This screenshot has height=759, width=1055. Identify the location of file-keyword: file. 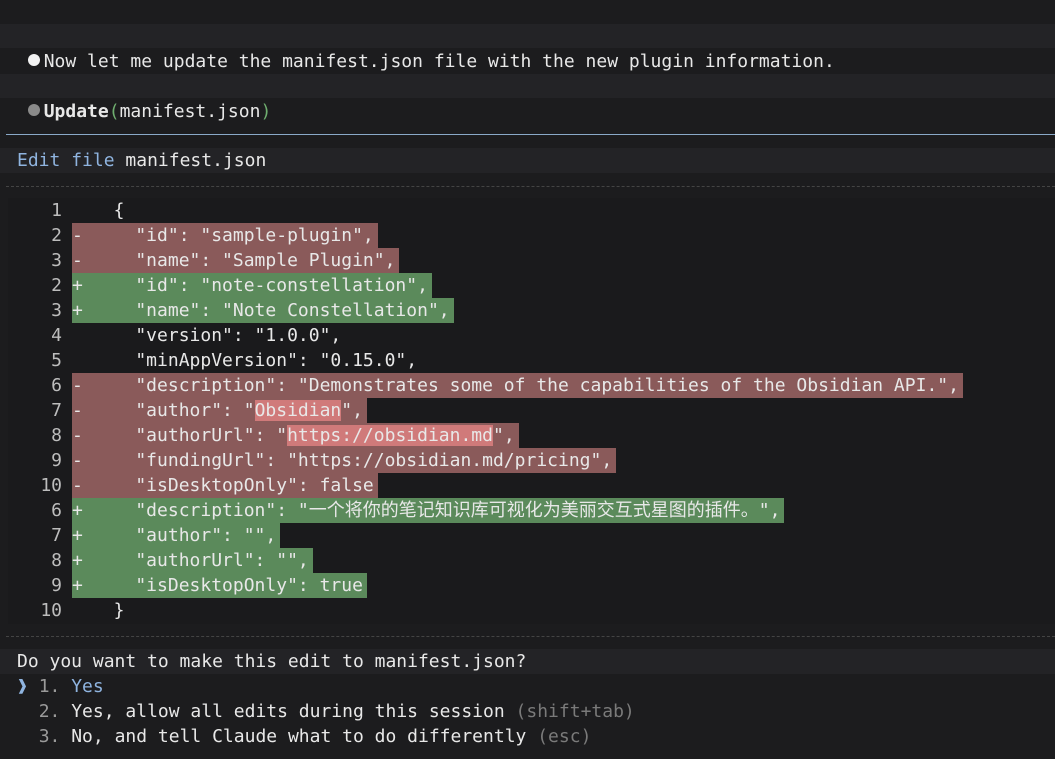
(93, 160).